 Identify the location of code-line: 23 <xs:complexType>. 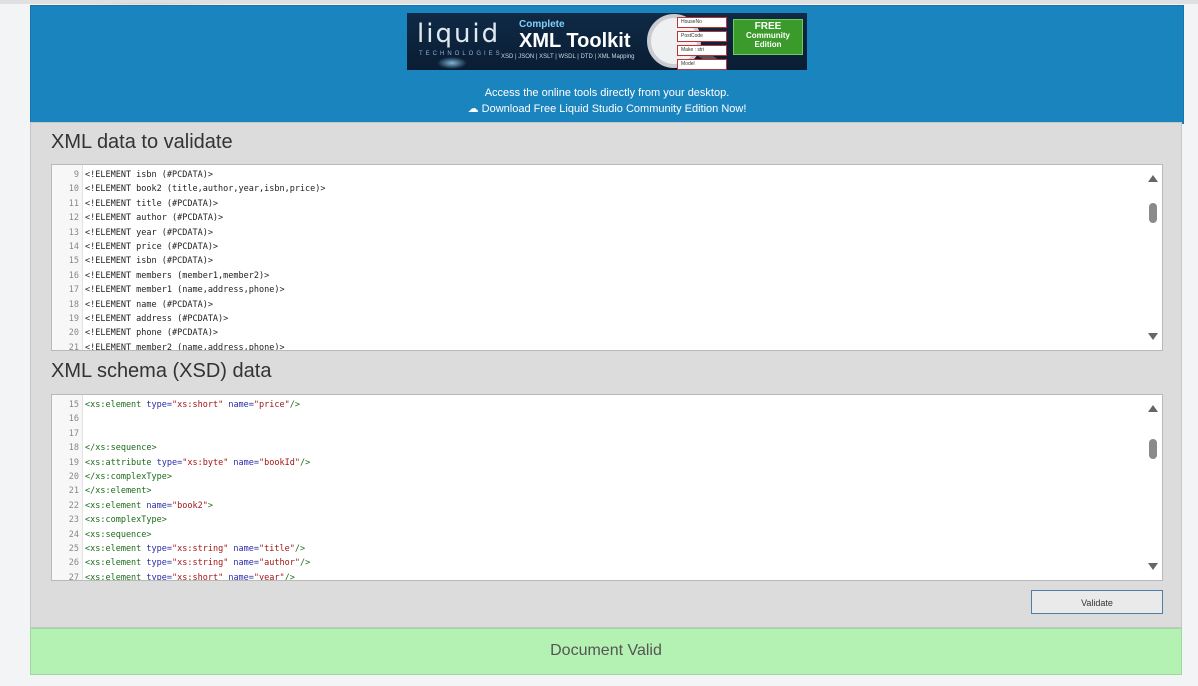
(598, 520).